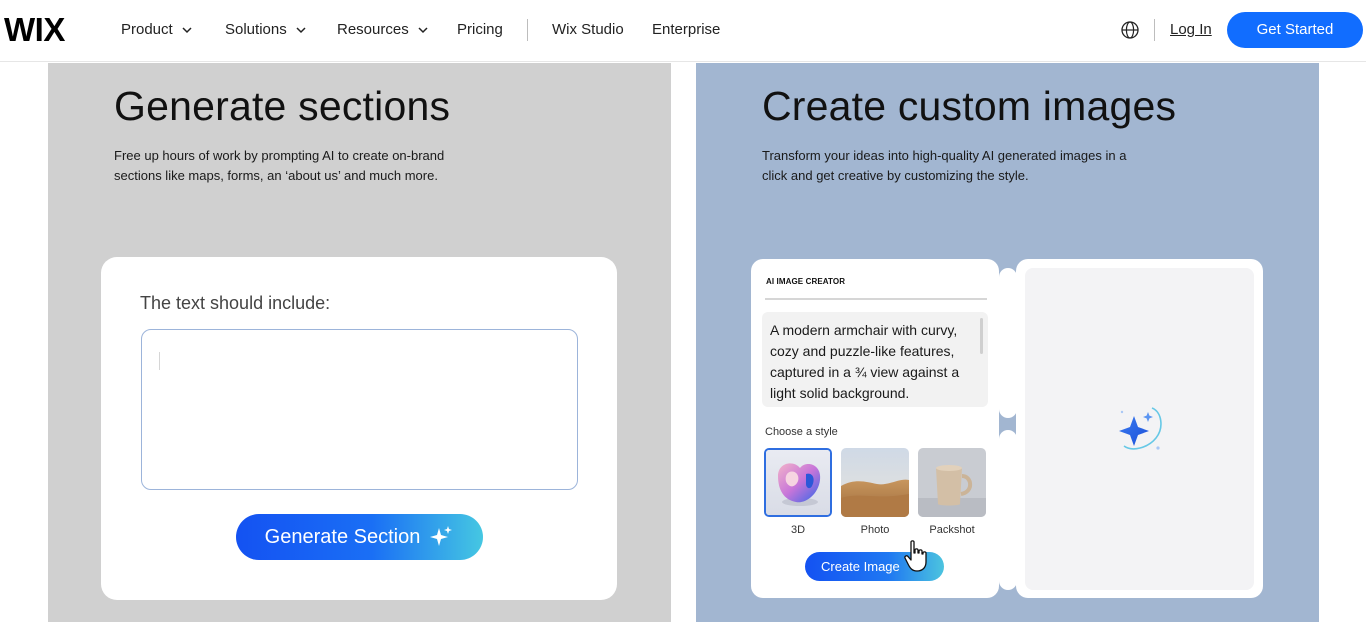 The image size is (1366, 622). What do you see at coordinates (952, 530) in the screenshot?
I see `style-caption-packshot: Packshot` at bounding box center [952, 530].